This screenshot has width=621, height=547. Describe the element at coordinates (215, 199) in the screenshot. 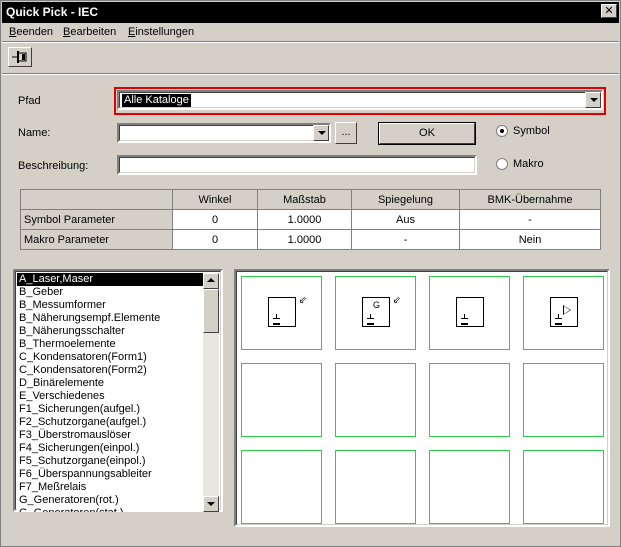

I see `table-header-winkel: Winkel` at that location.